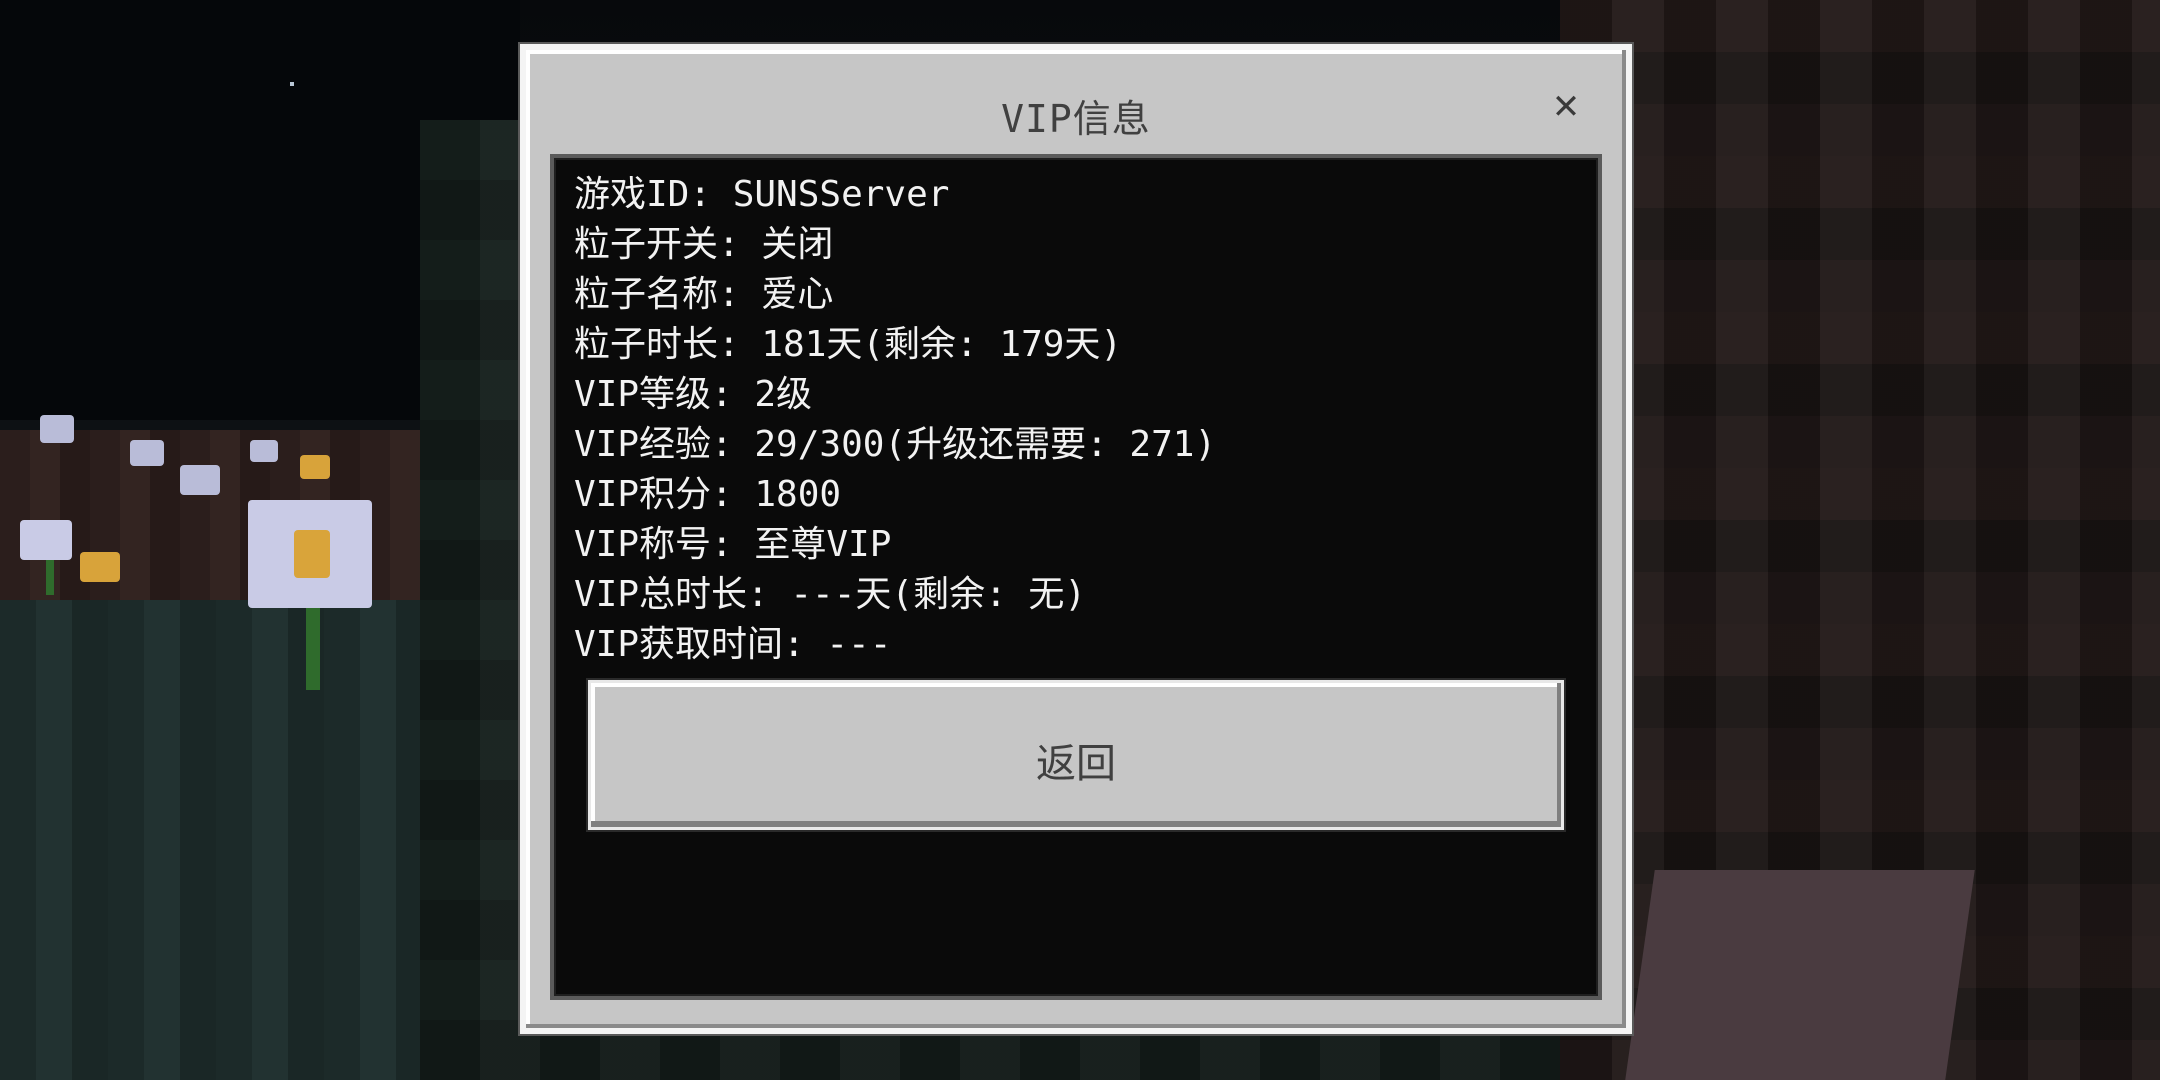 This screenshot has height=1080, width=2160. I want to click on info-line-vip-exp: VIP经验: 29/300(升级还需要: 271), so click(895, 444).